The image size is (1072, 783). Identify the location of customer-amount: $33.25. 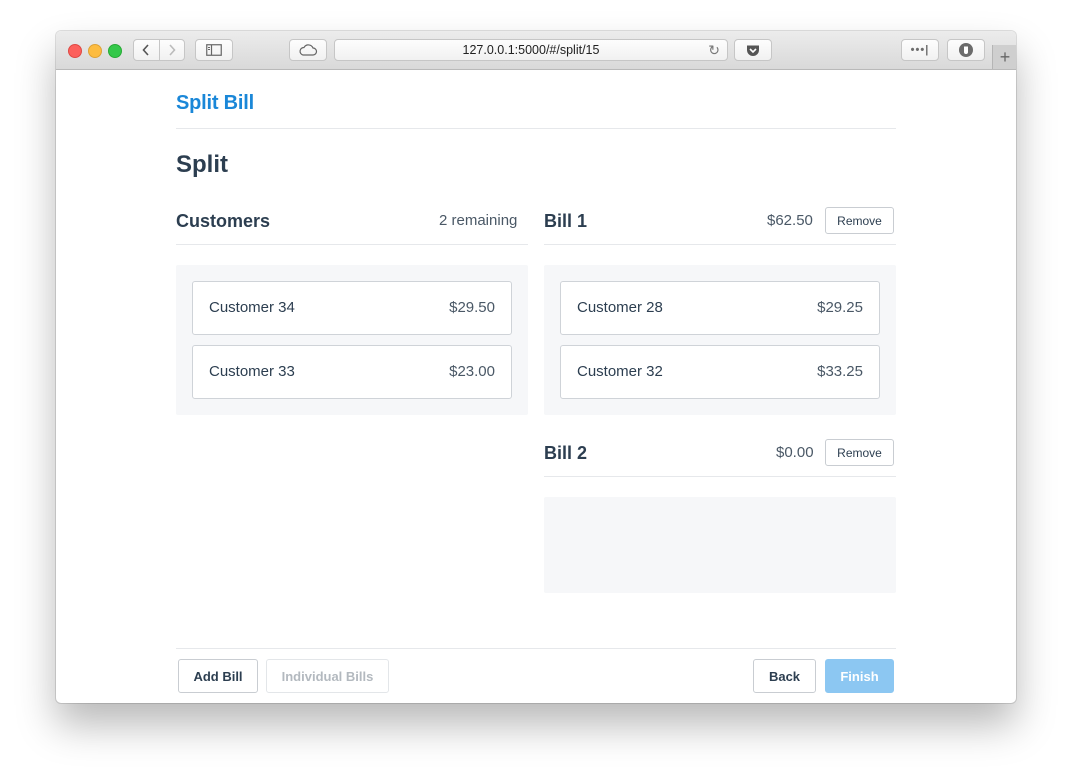
(840, 371).